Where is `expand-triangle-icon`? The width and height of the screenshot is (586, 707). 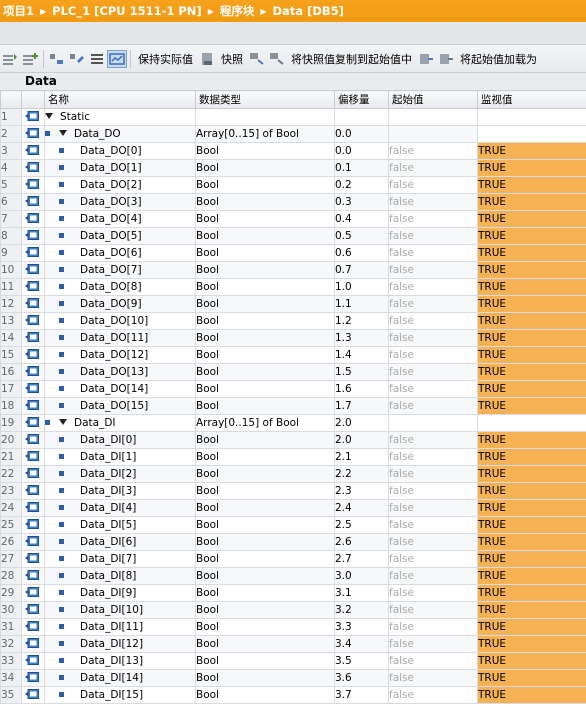
expand-triangle-icon is located at coordinates (63, 133).